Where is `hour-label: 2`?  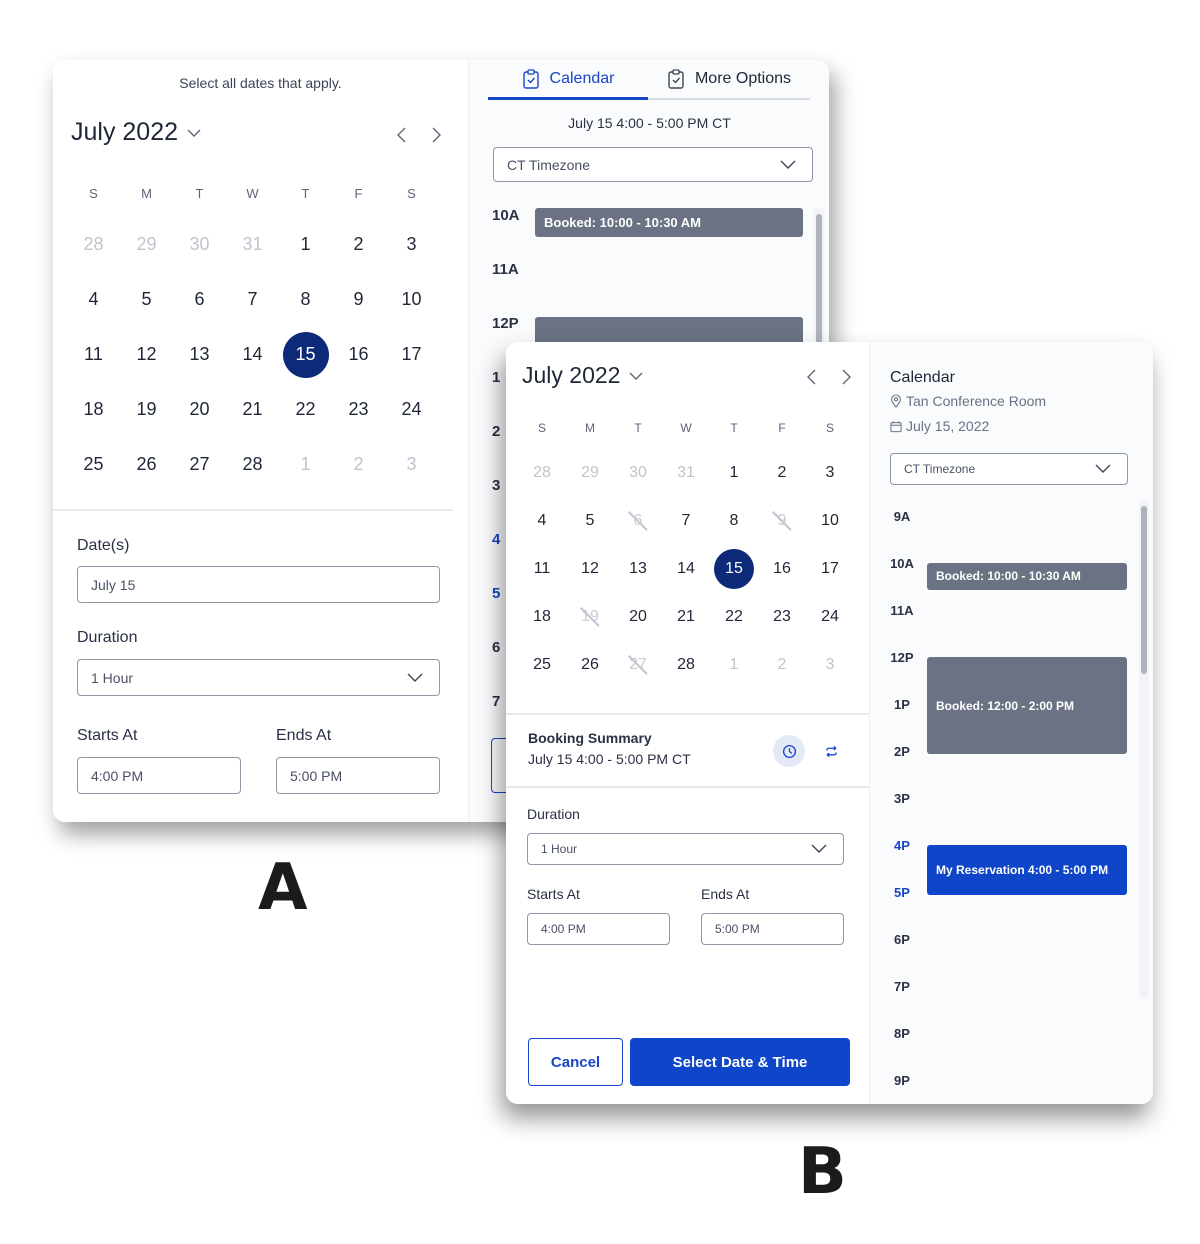 hour-label: 2 is located at coordinates (496, 431).